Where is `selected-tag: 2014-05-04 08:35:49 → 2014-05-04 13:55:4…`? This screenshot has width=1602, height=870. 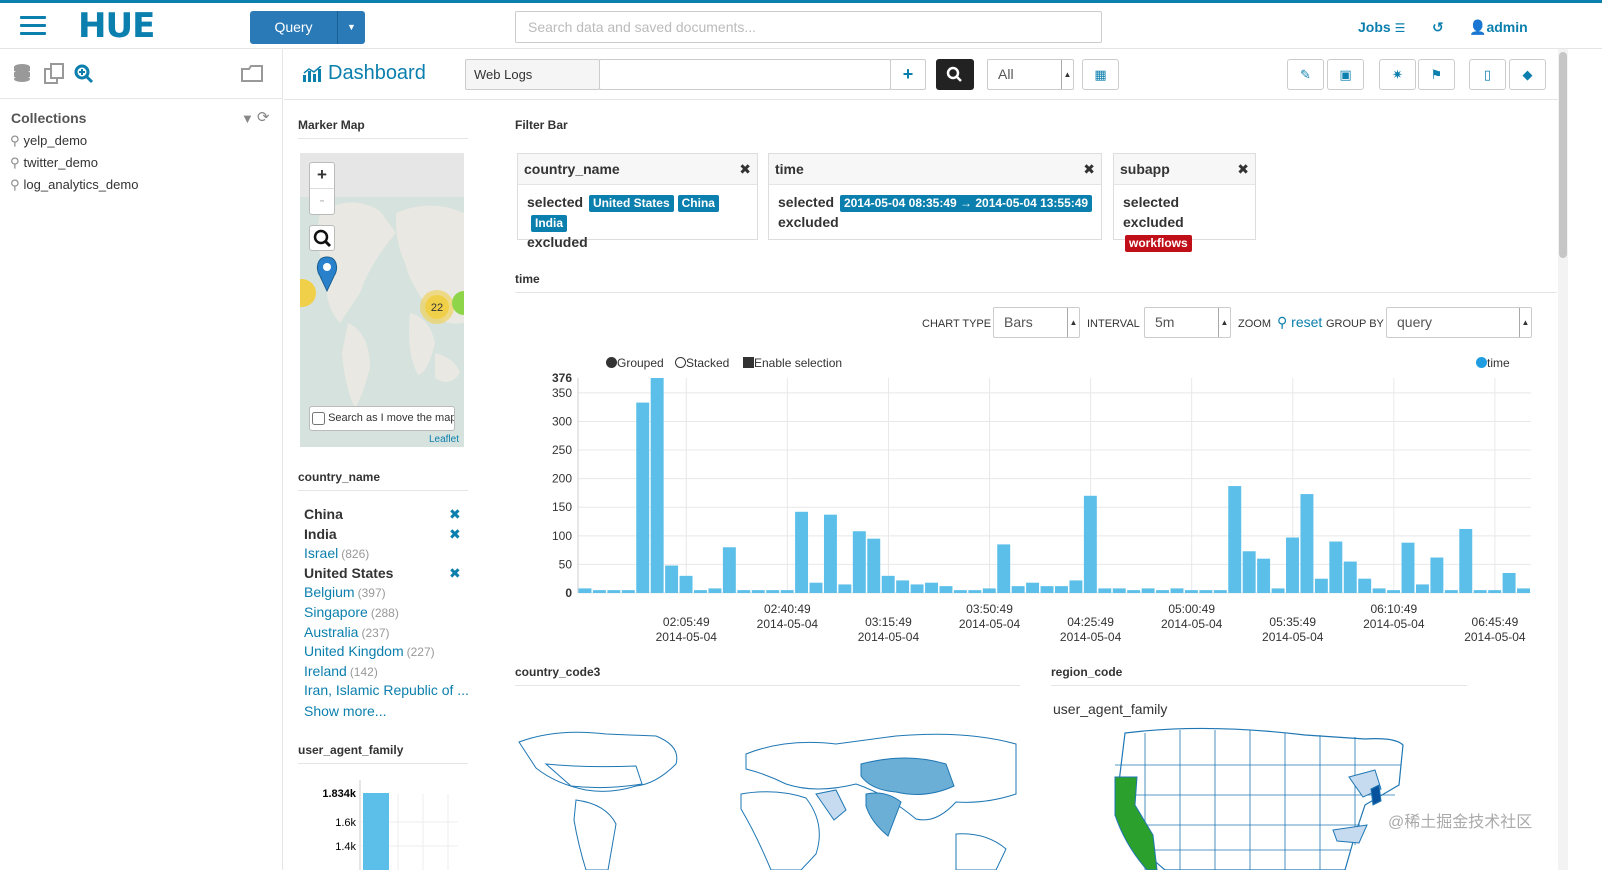 selected-tag: 2014-05-04 08:35:49 → 2014-05-04 13:55:4… is located at coordinates (966, 203).